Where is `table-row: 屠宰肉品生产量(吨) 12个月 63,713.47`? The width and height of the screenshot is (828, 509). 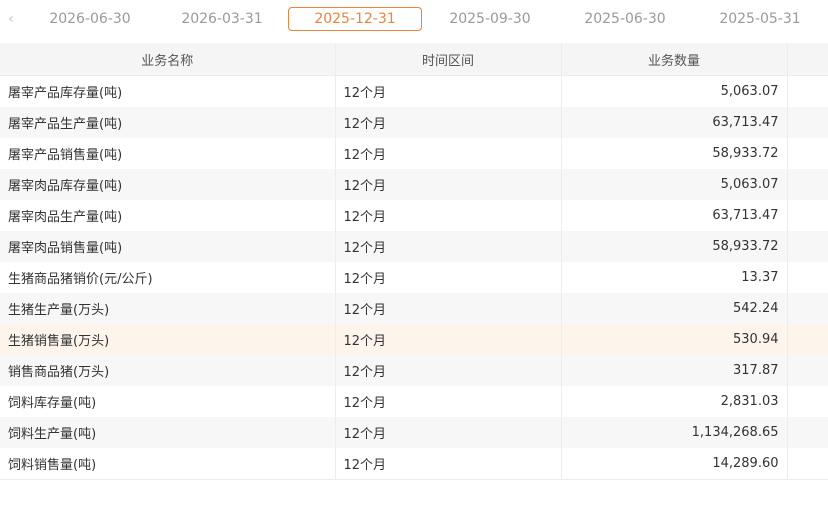
table-row: 屠宰肉品生产量(吨) 12个月 63,713.47 is located at coordinates (414, 215).